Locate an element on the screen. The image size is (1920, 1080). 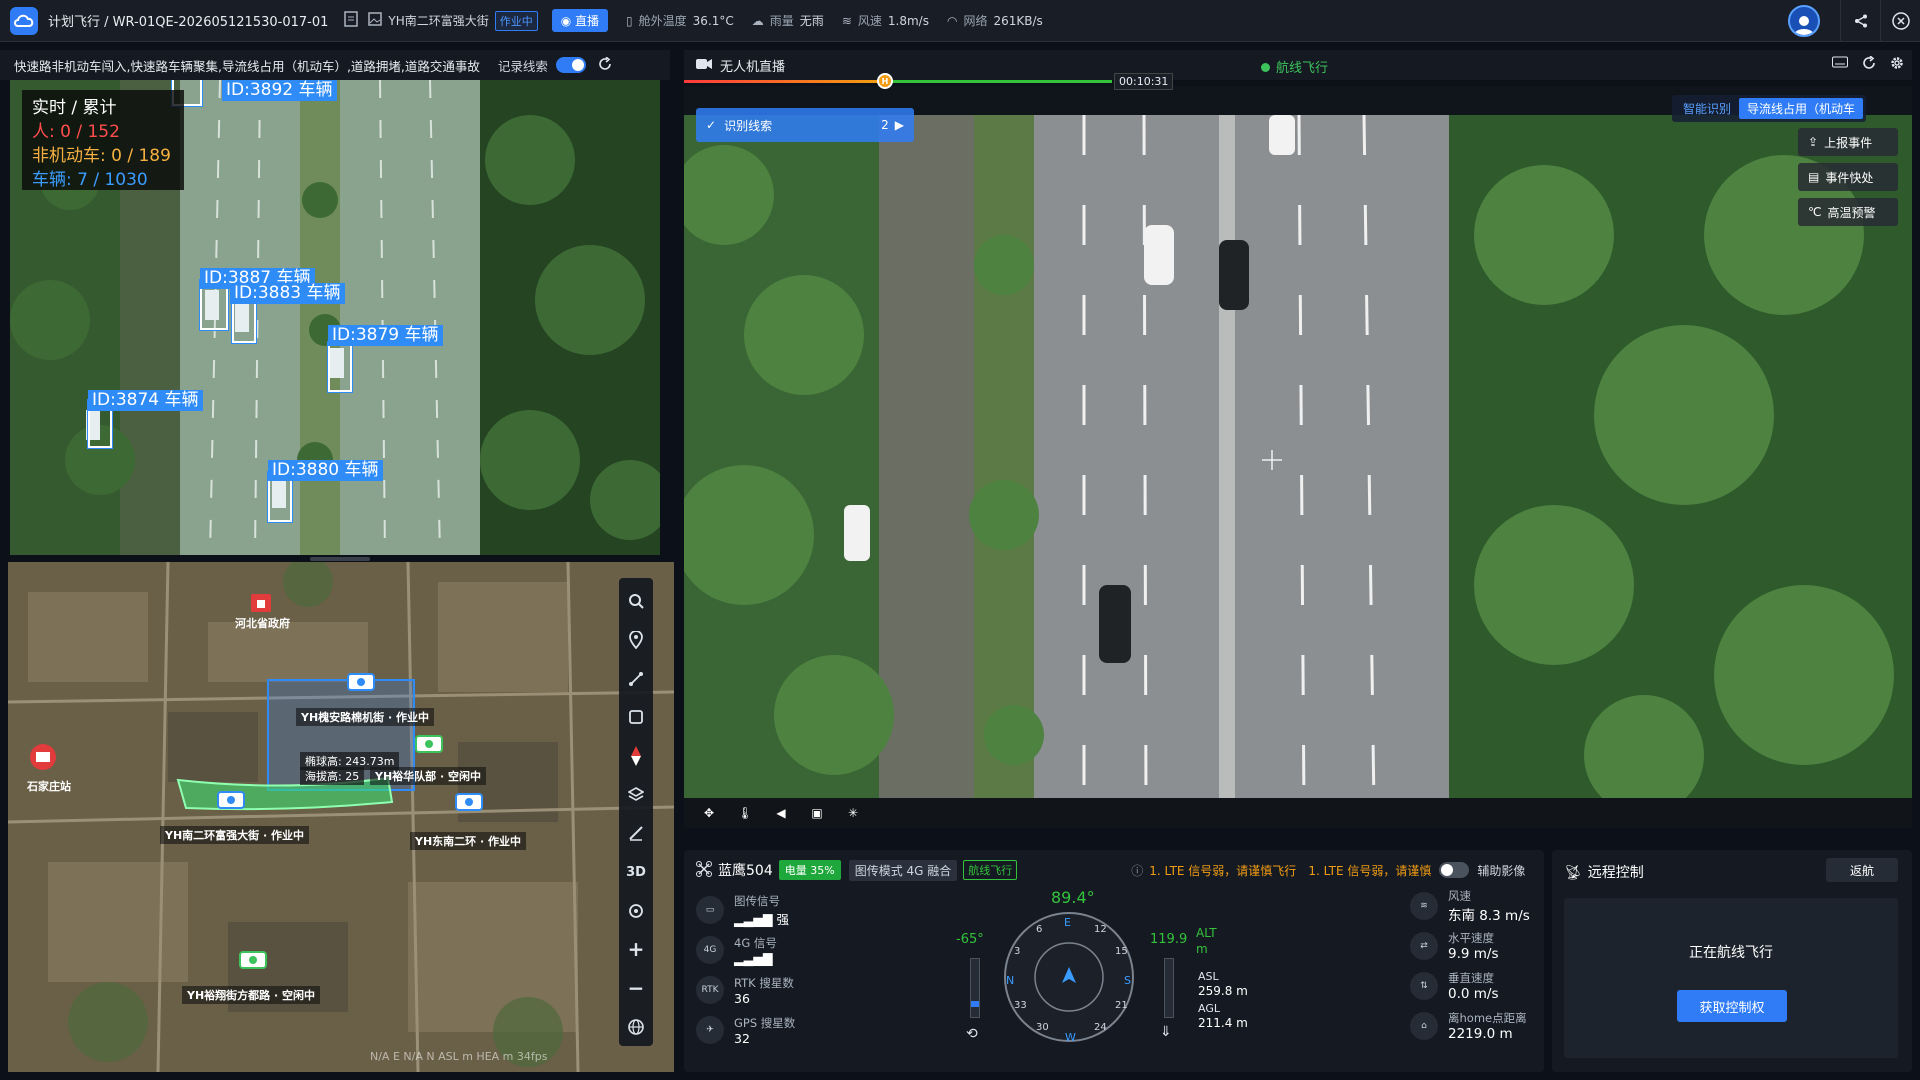
clue-label: 识别线索 is located at coordinates (748, 125).